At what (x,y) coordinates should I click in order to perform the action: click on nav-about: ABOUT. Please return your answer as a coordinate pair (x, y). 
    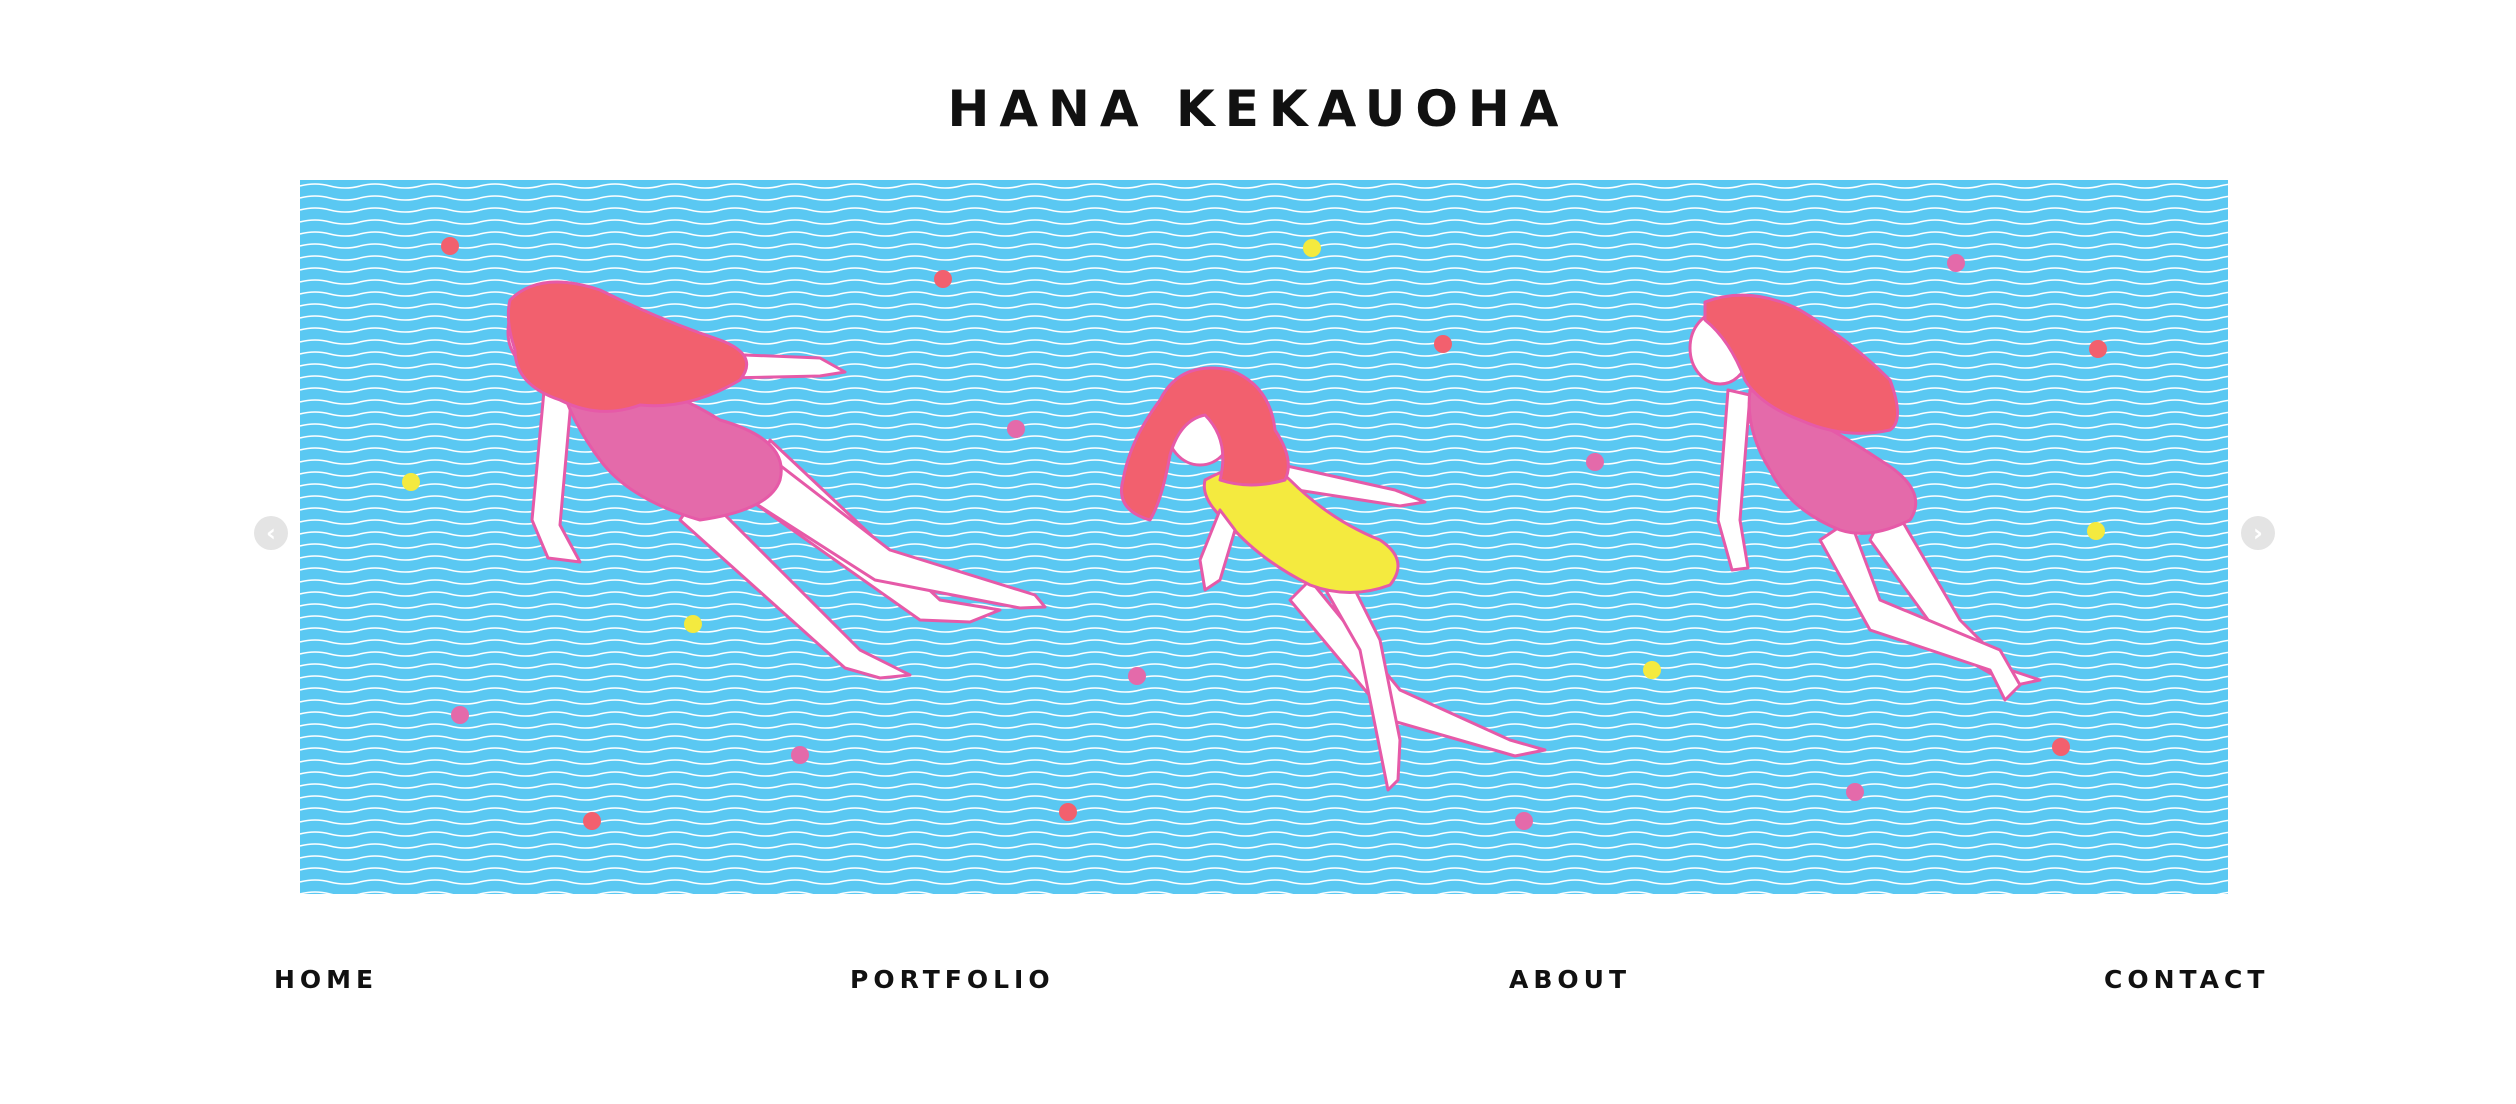
    Looking at the image, I should click on (1570, 980).